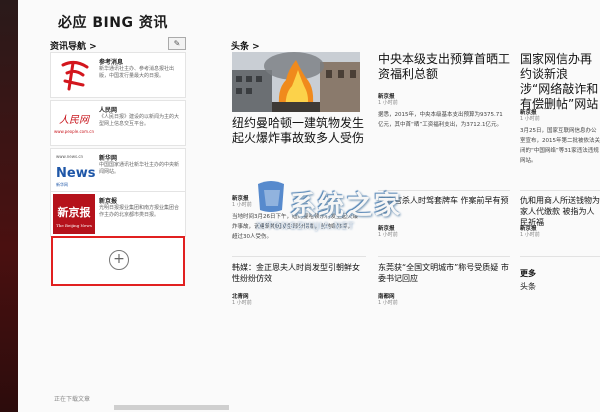 Image resolution: width=600 pixels, height=412 pixels. What do you see at coordinates (139, 168) in the screenshot?
I see `nav-card-desc: 中国国家通讯社新华社主办的中央新闻网站。` at bounding box center [139, 168].